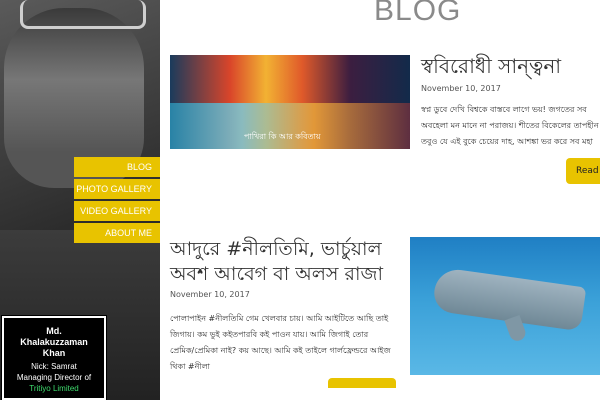  What do you see at coordinates (583, 171) in the screenshot?
I see `post-1-read-more-button: Read` at bounding box center [583, 171].